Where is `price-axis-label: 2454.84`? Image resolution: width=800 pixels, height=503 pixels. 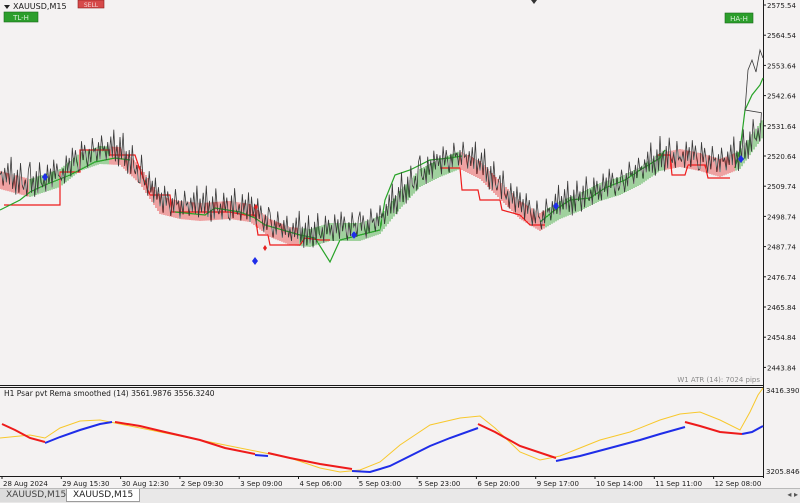 price-axis-label: 2454.84 is located at coordinates (781, 338).